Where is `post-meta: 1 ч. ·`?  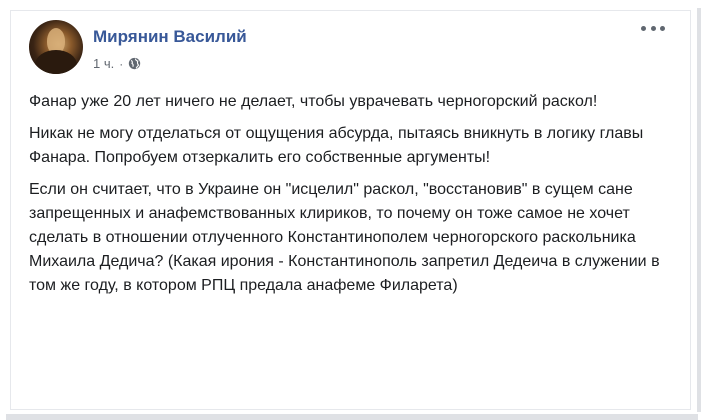 post-meta: 1 ч. · is located at coordinates (117, 63).